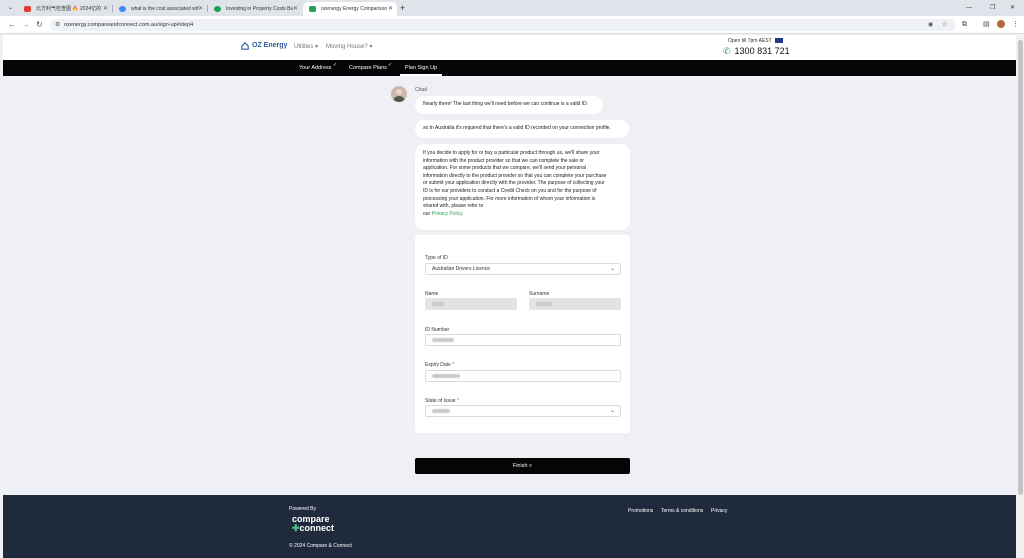  Describe the element at coordinates (260, 9) in the screenshot. I see `tab-title: Investing in Property Costs Bu` at that location.